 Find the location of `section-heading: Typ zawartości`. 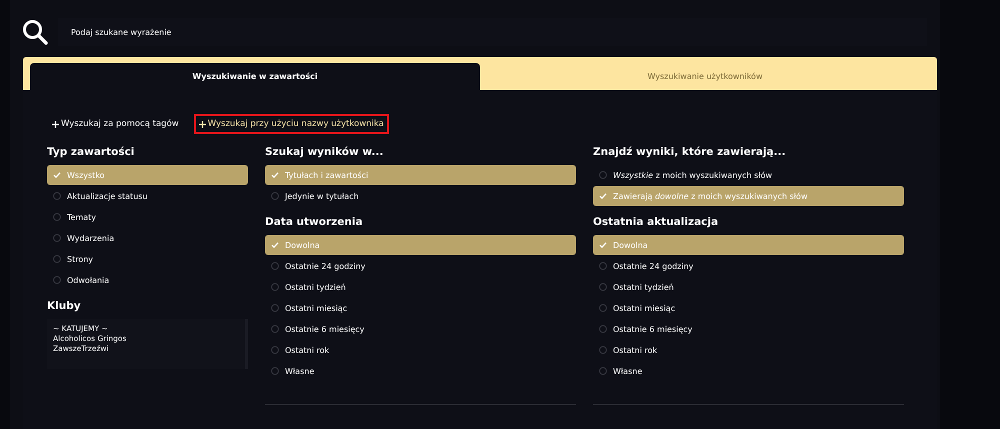

section-heading: Typ zawartości is located at coordinates (91, 152).